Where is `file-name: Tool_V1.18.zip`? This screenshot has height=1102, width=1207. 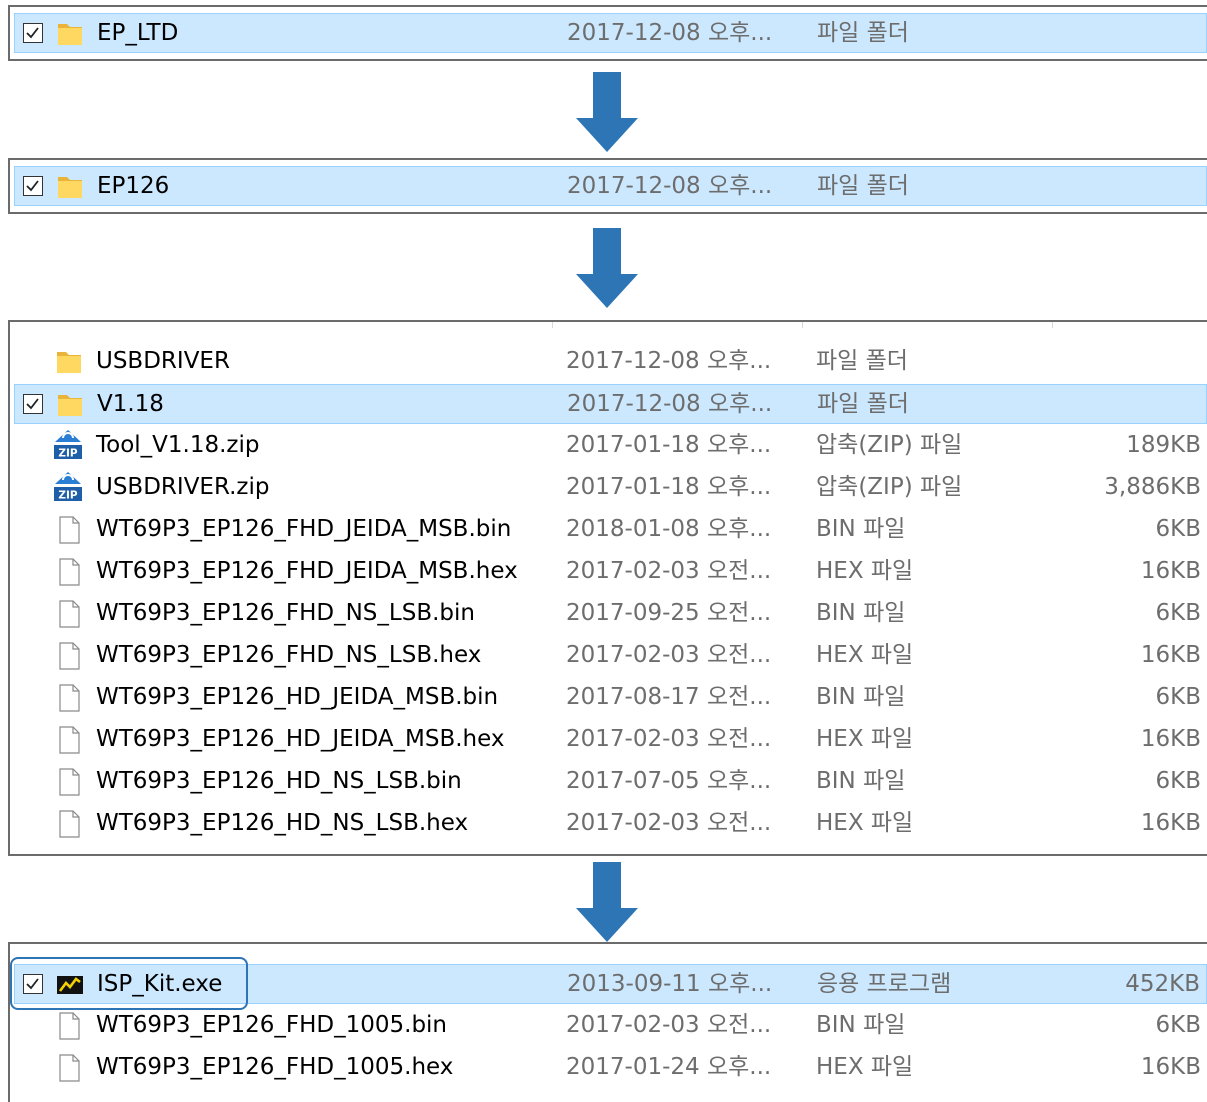
file-name: Tool_V1.18.zip is located at coordinates (178, 445).